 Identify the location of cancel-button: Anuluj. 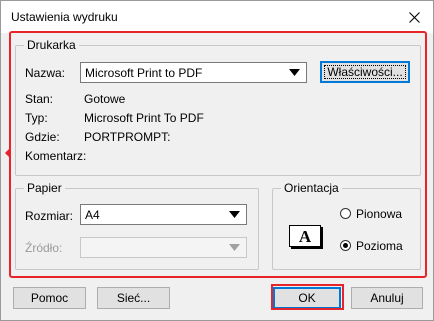
(387, 298).